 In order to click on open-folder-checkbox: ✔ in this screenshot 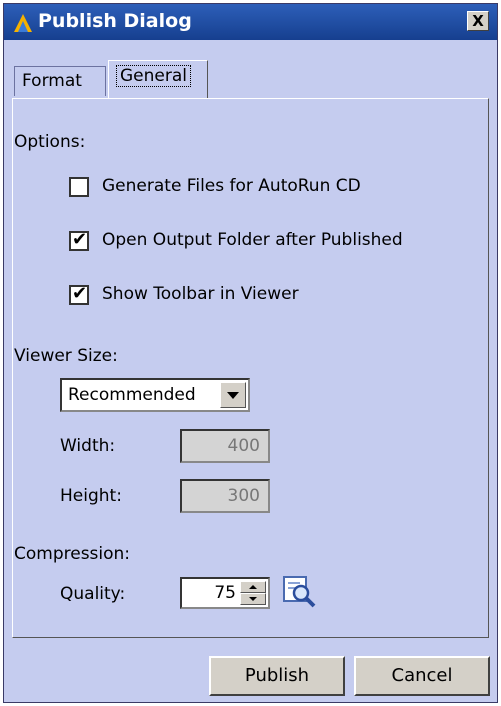, I will do `click(79, 240)`.